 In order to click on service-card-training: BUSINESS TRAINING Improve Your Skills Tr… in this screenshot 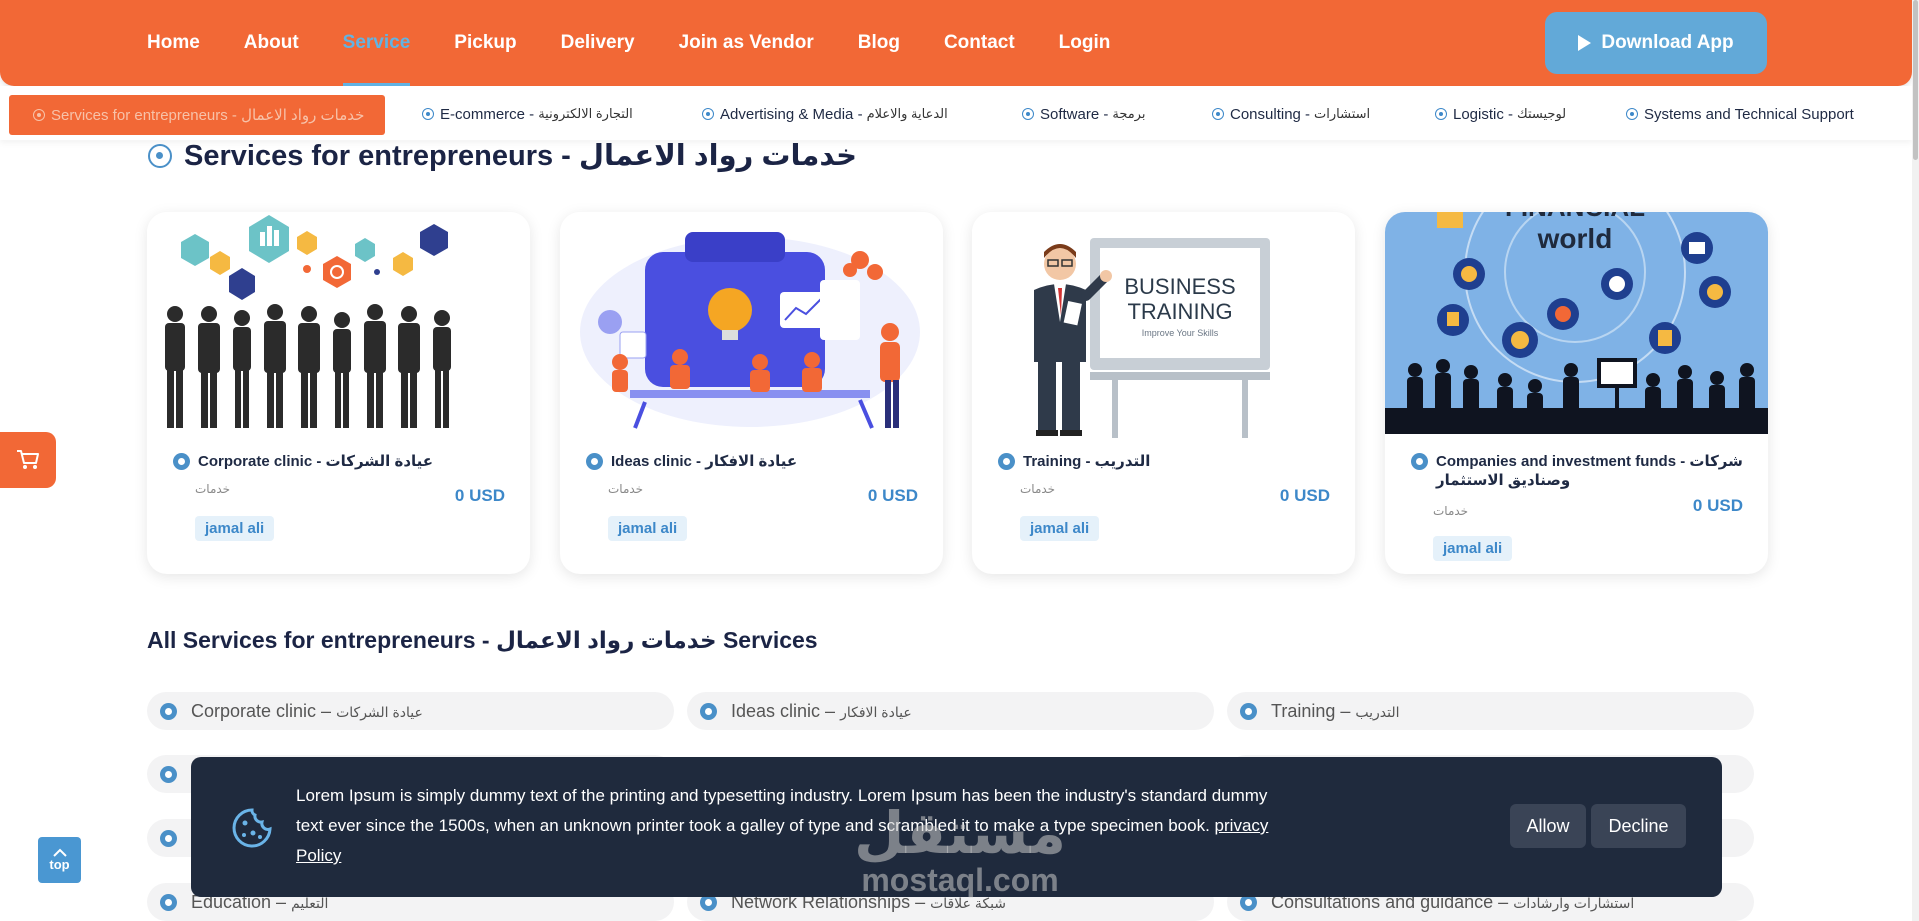, I will do `click(1163, 393)`.